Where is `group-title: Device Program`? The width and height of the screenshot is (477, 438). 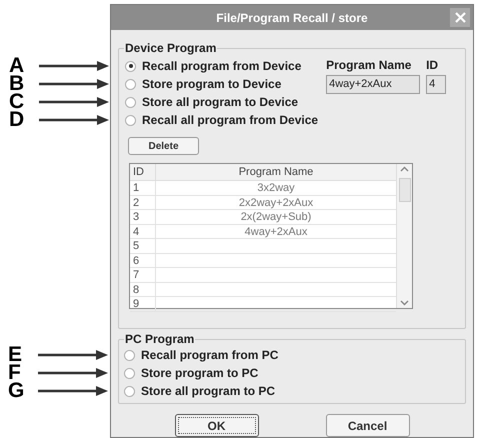
group-title: Device Program is located at coordinates (171, 49).